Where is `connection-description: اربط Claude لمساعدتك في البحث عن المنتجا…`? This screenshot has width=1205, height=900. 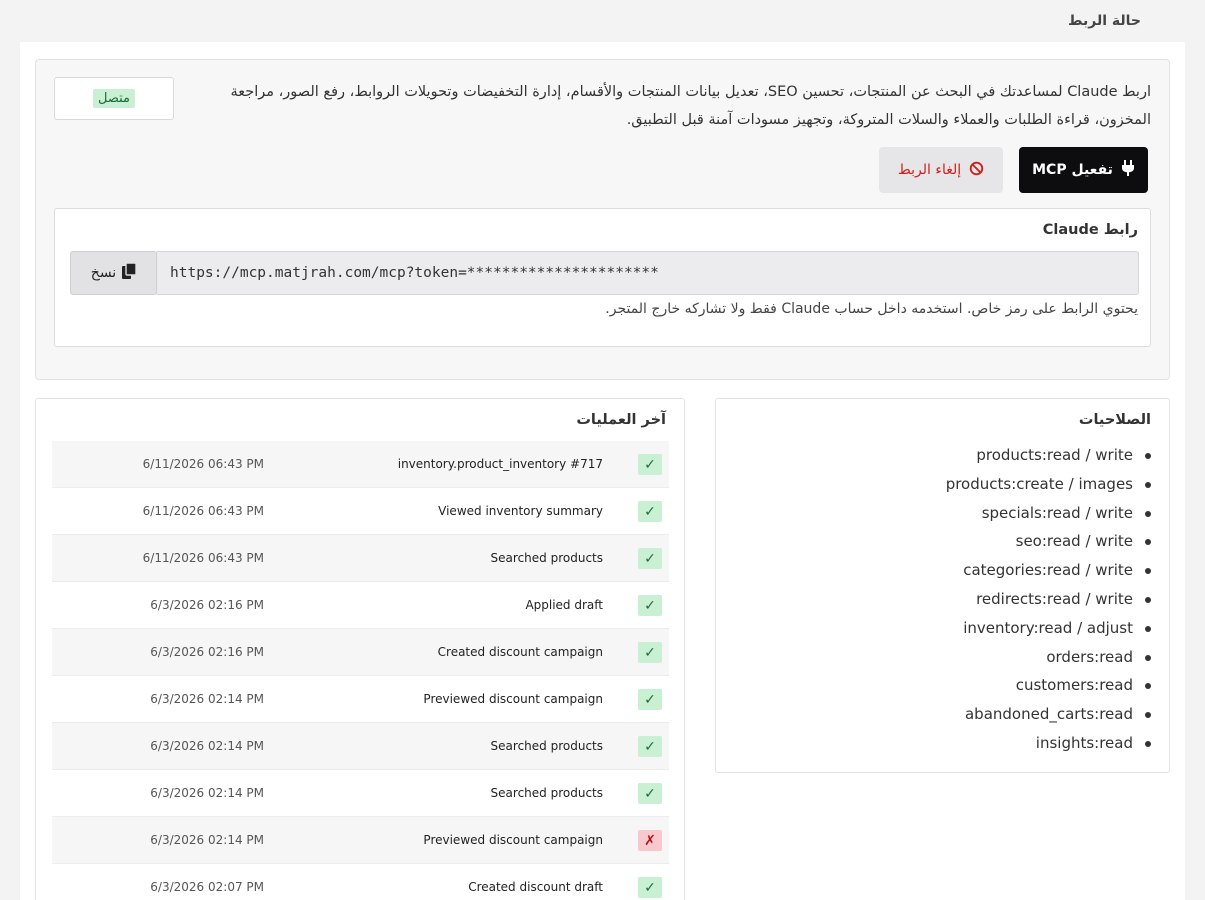 connection-description: اربط Claude لمساعدتك في البحث عن المنتجا… is located at coordinates (690, 106).